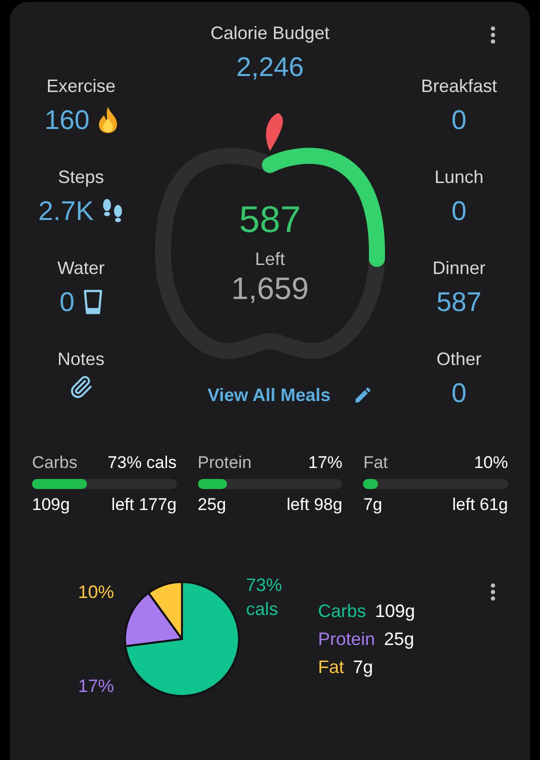  What do you see at coordinates (225, 463) in the screenshot?
I see `macro-name: Protein` at bounding box center [225, 463].